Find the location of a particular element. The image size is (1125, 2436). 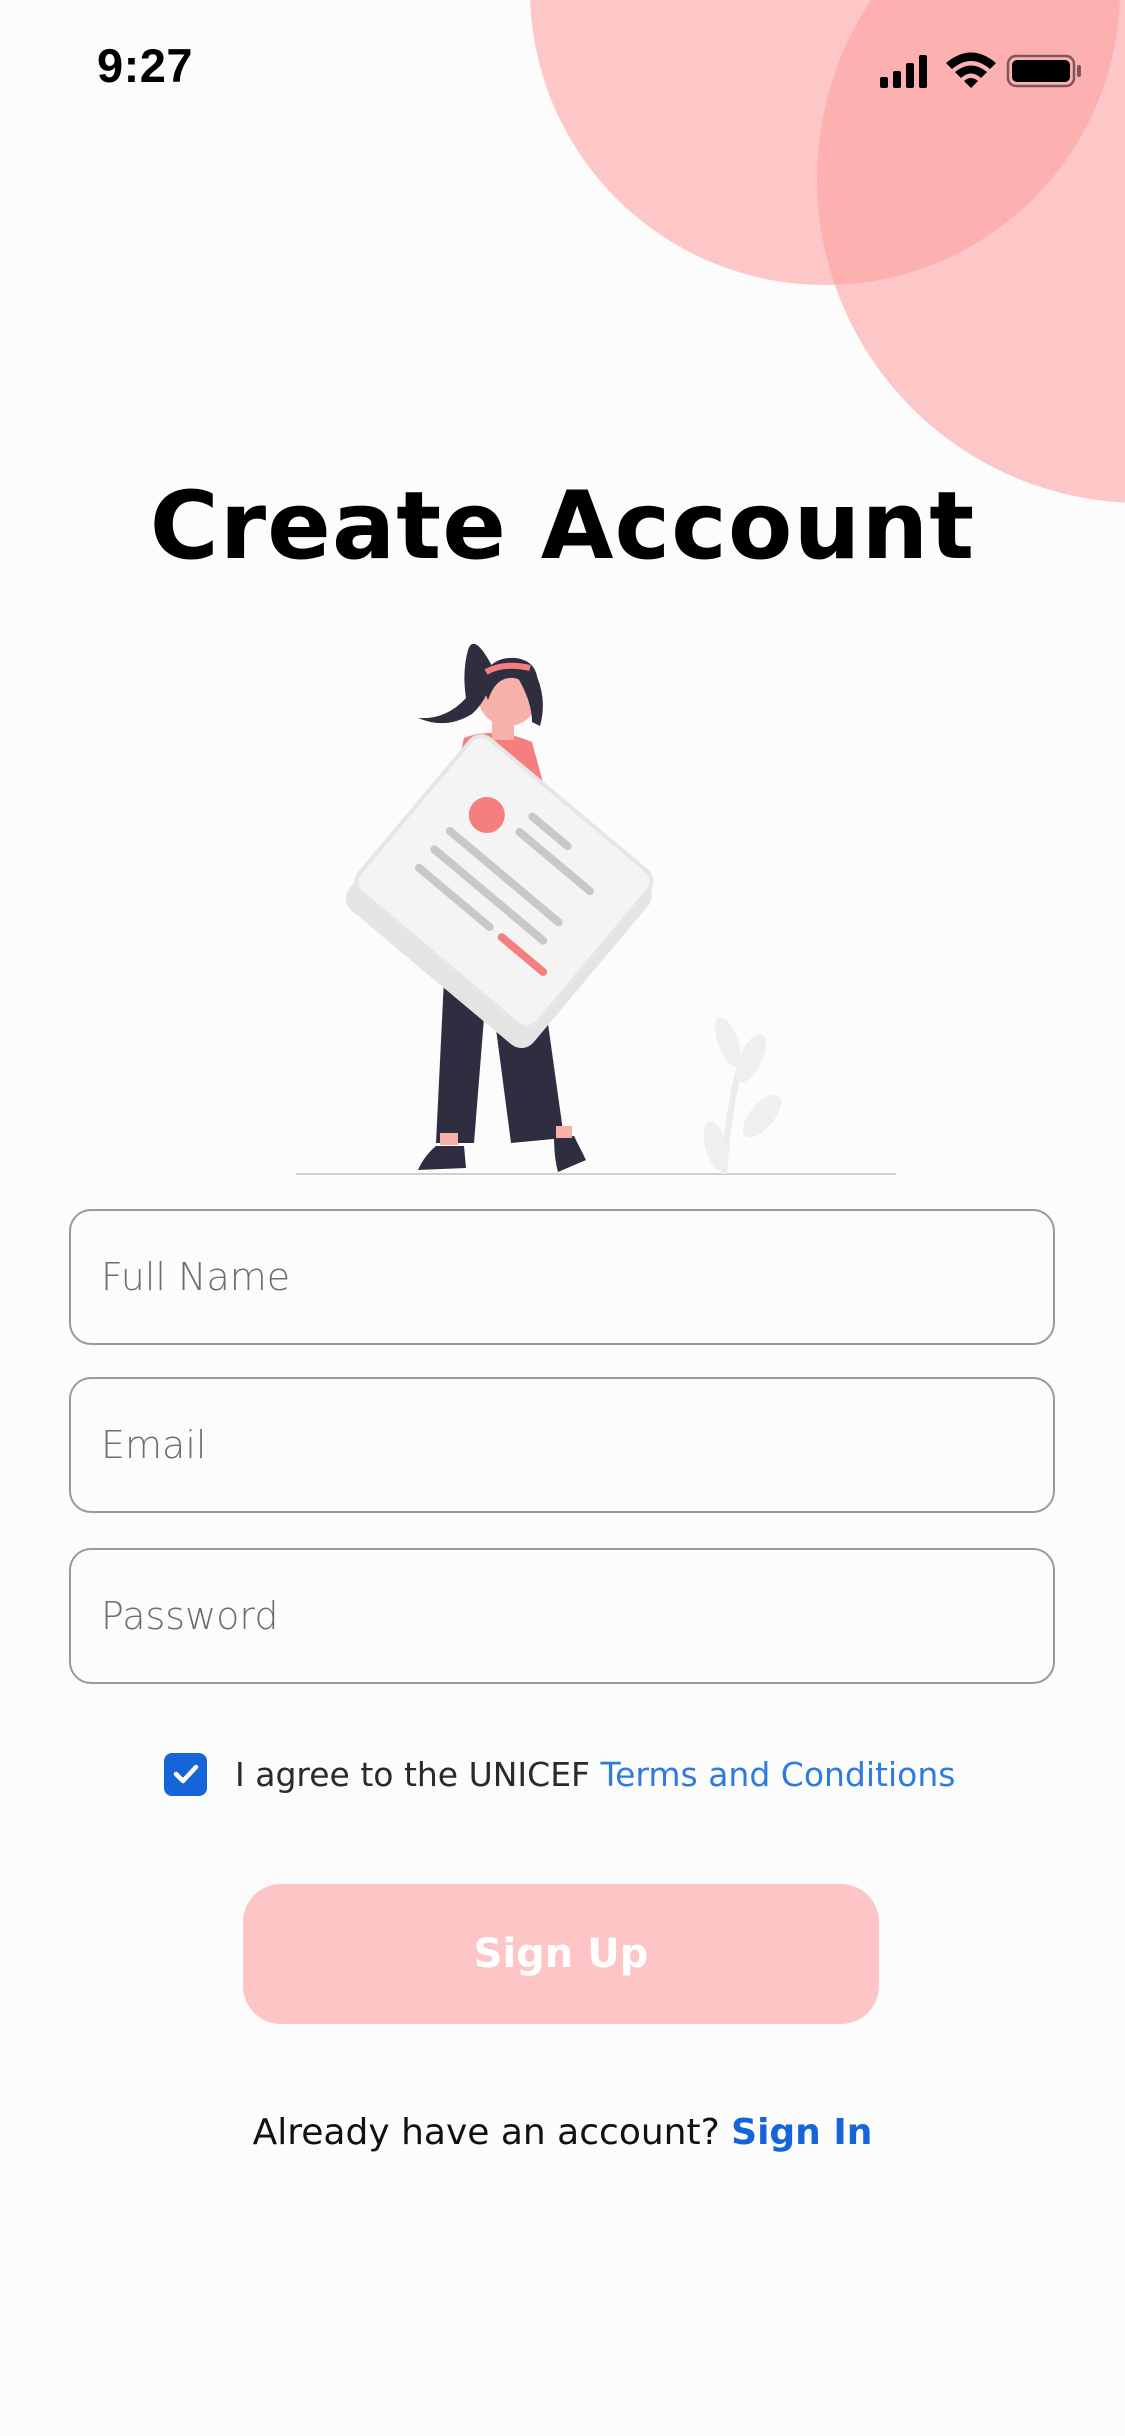

sign-in-prompt: Already have an account? Sign In is located at coordinates (562, 2132).